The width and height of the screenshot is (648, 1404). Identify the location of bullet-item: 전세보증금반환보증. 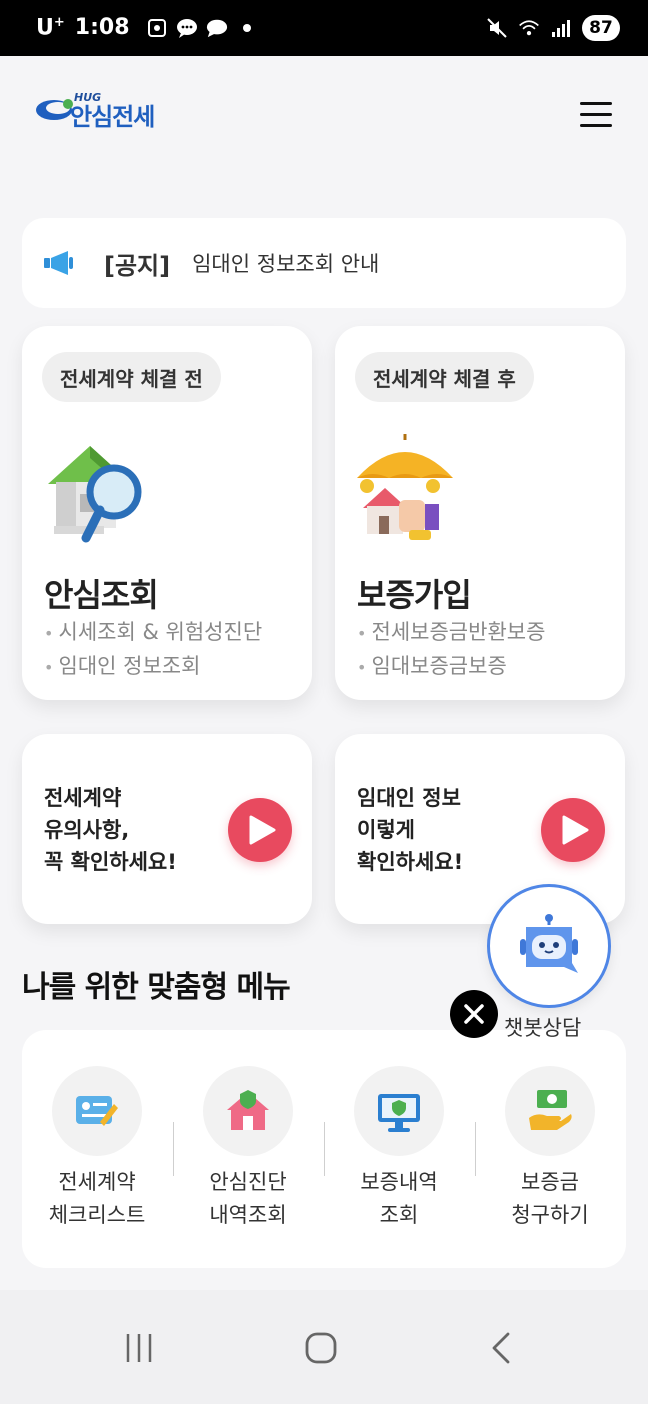
(451, 633).